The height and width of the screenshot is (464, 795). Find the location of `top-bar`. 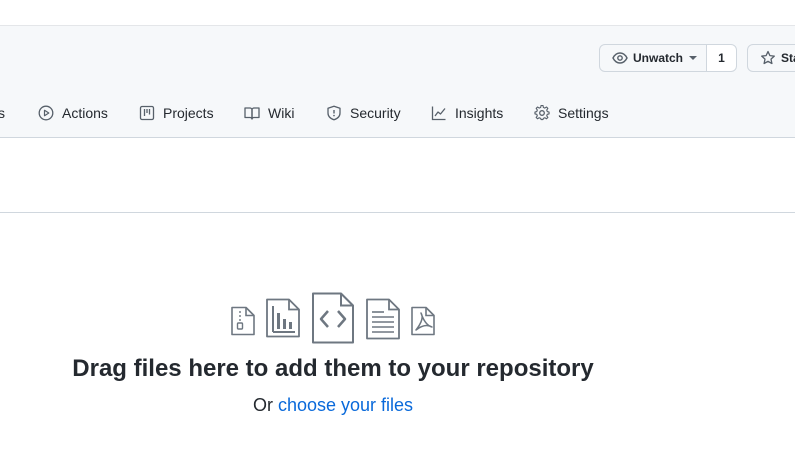

top-bar is located at coordinates (397, 13).